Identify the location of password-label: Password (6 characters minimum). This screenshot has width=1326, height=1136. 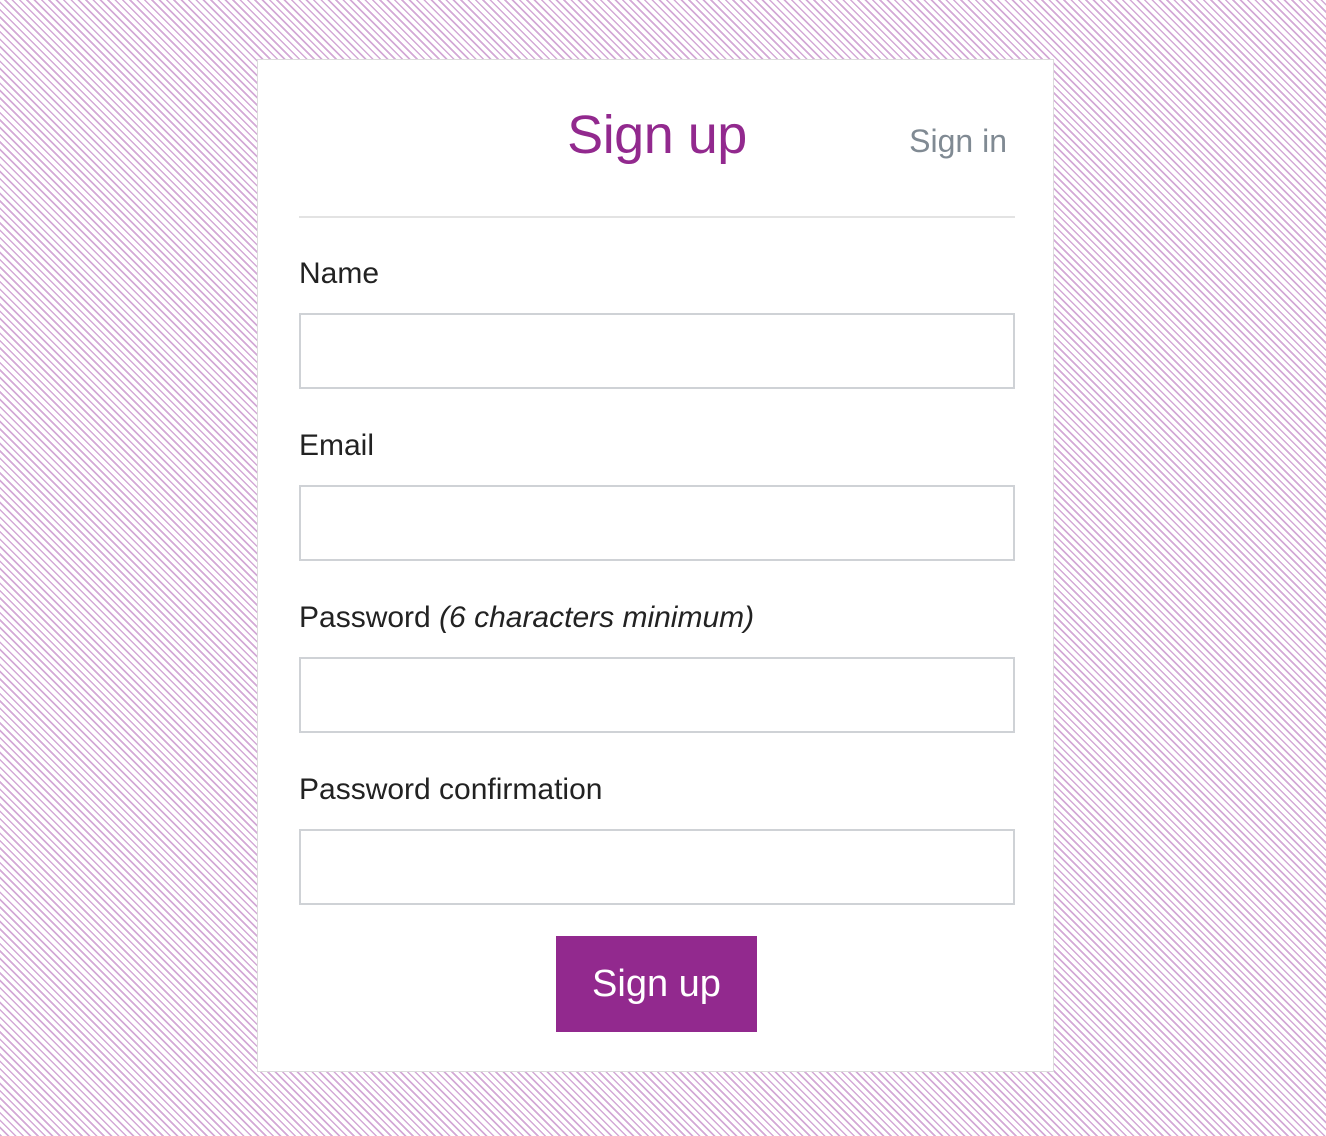
(526, 618).